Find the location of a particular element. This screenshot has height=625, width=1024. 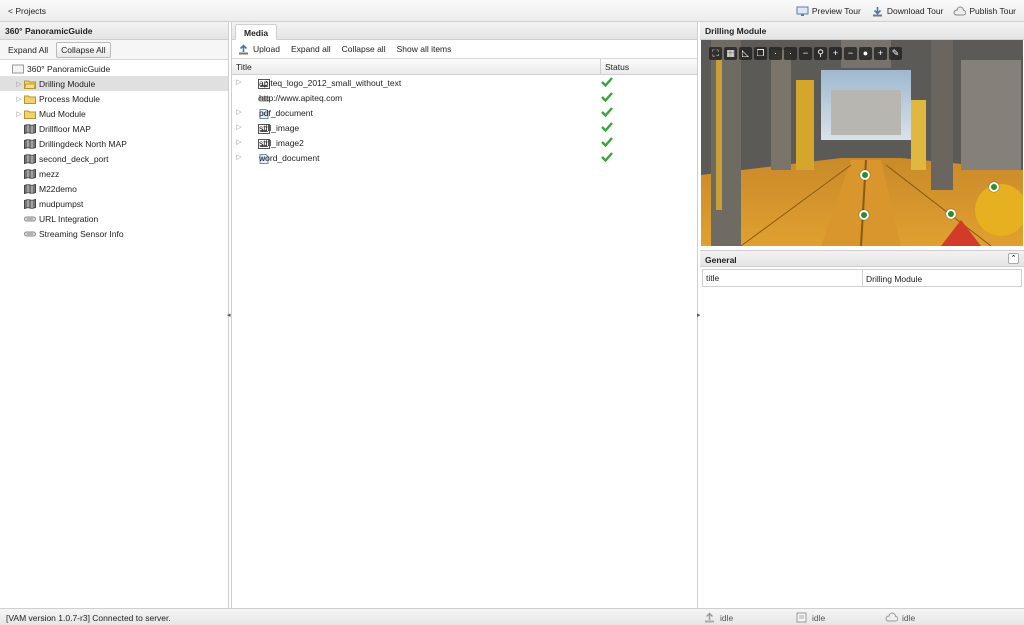

upload-button: Upload is located at coordinates (258, 49).